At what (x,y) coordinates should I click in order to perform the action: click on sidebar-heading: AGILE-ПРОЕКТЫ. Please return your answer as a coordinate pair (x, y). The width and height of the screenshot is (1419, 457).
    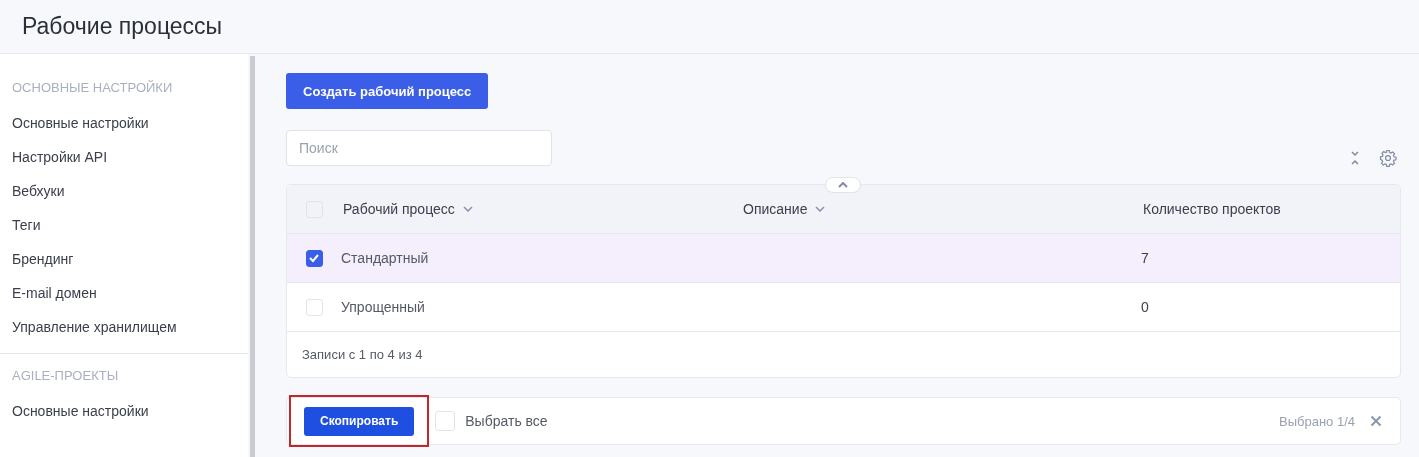
    Looking at the image, I should click on (66, 375).